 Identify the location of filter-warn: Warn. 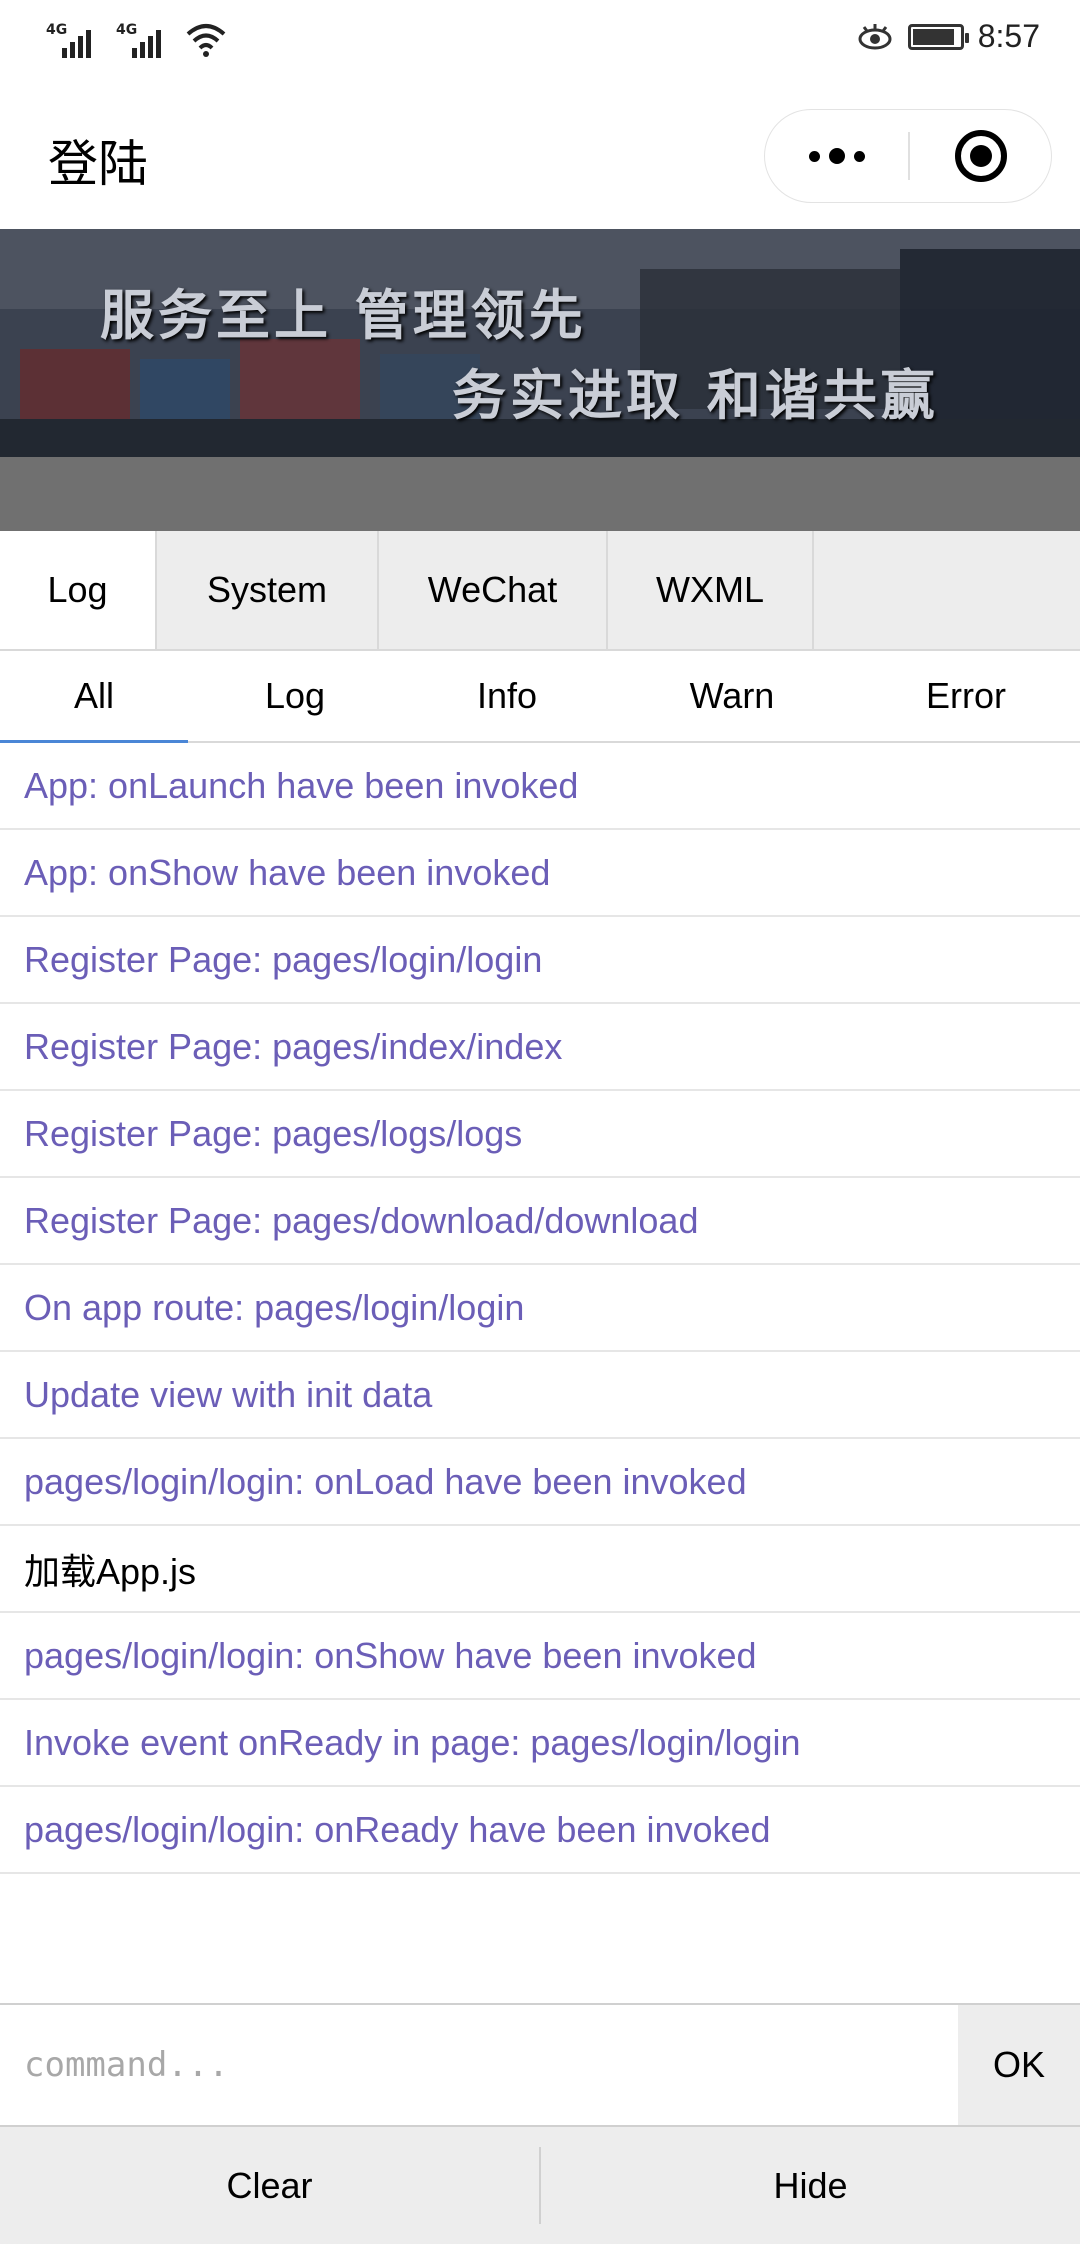
(732, 696).